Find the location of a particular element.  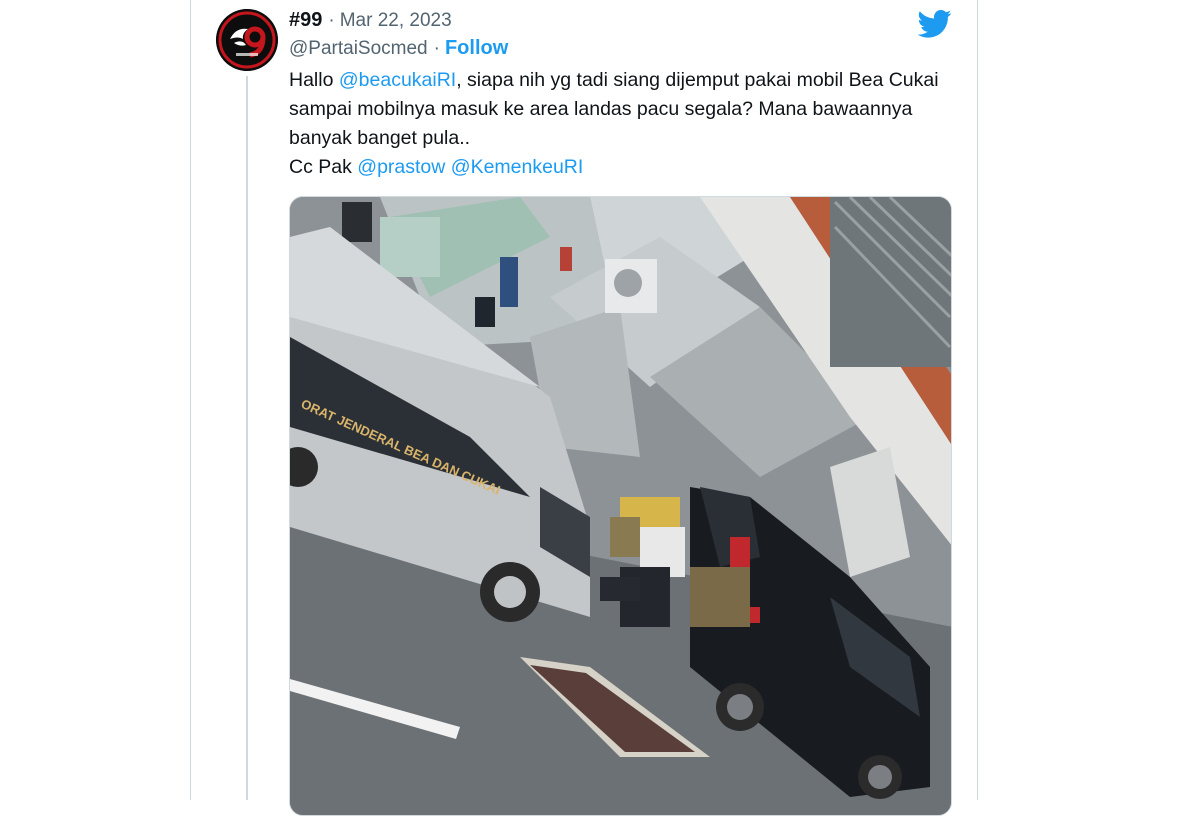

mention-link: @beacukaiRI is located at coordinates (397, 80).